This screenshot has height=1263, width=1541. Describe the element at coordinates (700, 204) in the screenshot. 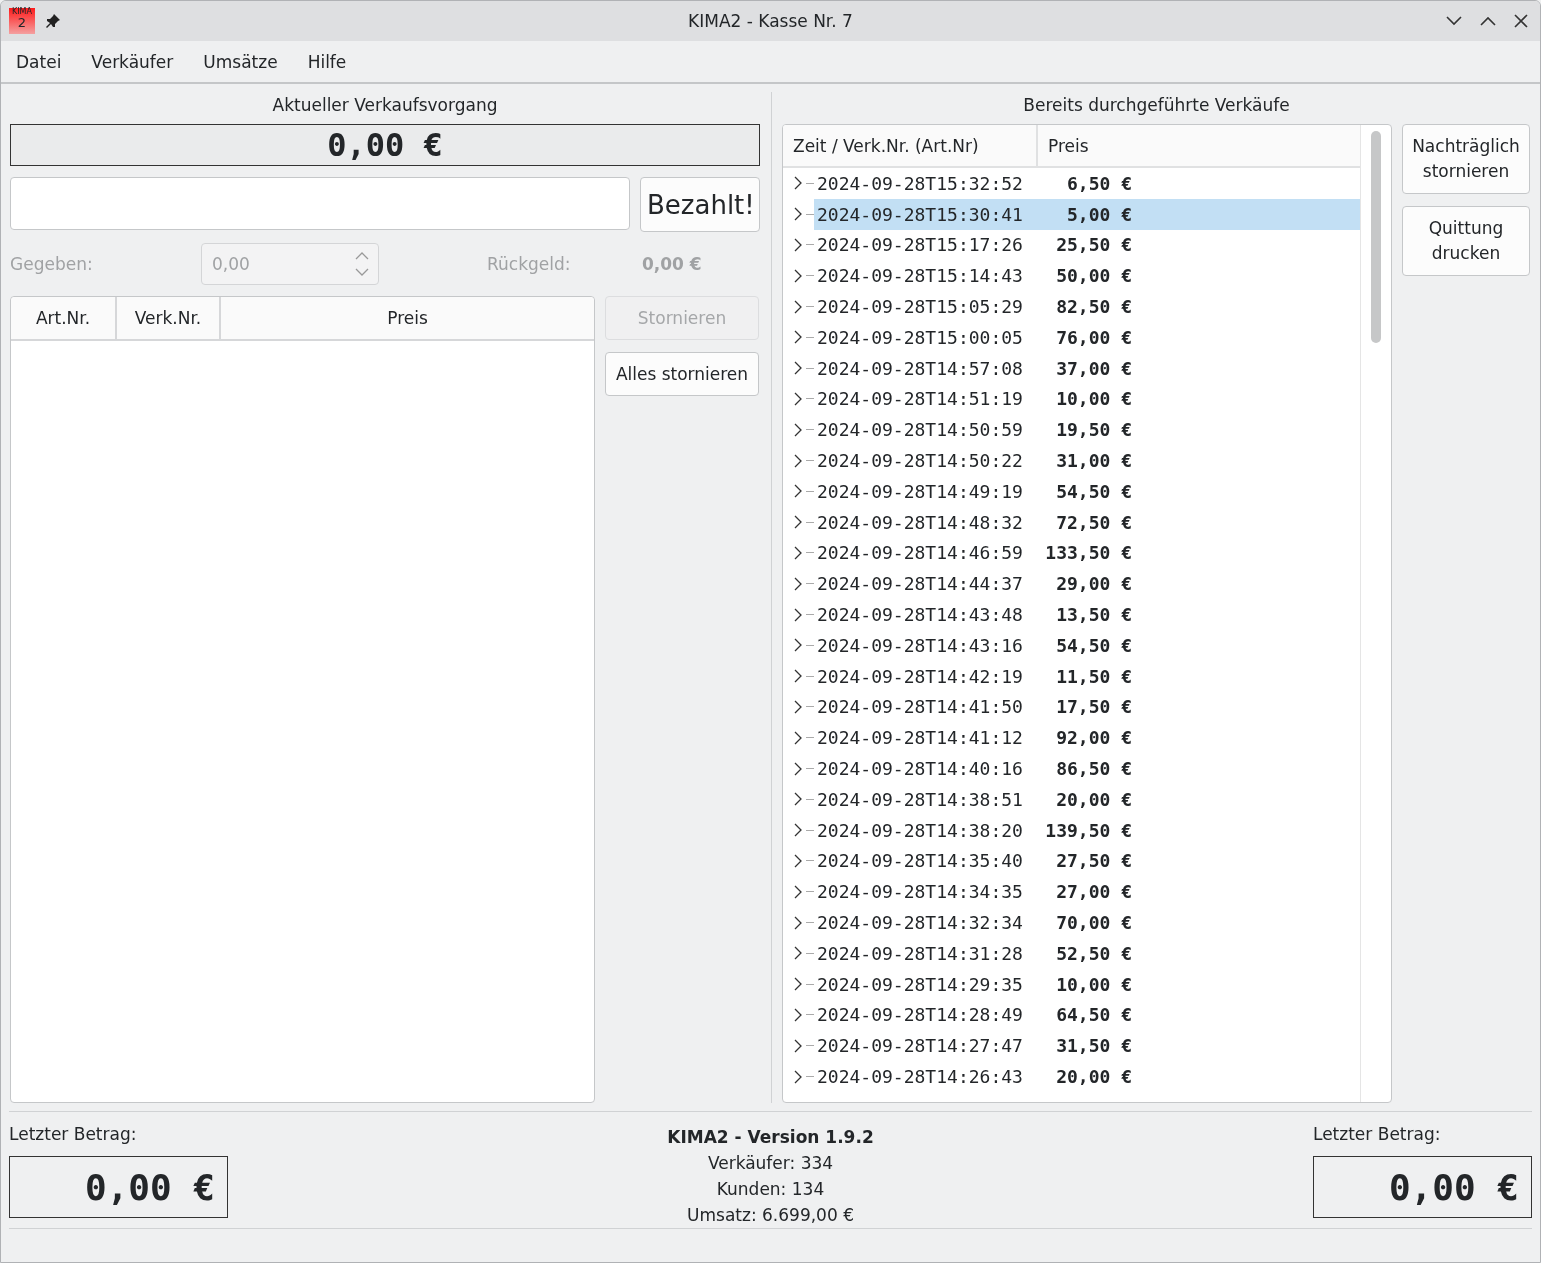

I see `paid-button: Bezahlt!` at that location.